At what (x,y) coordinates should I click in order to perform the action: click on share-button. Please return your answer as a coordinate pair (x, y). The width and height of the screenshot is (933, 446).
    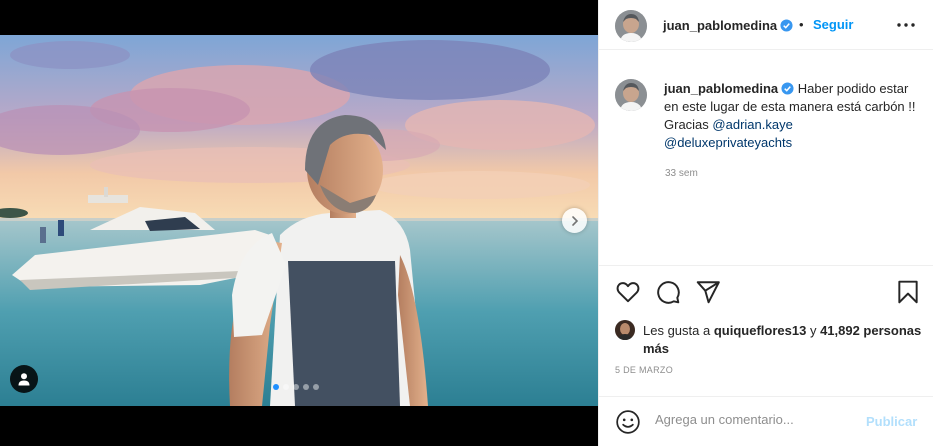
    Looking at the image, I should click on (708, 292).